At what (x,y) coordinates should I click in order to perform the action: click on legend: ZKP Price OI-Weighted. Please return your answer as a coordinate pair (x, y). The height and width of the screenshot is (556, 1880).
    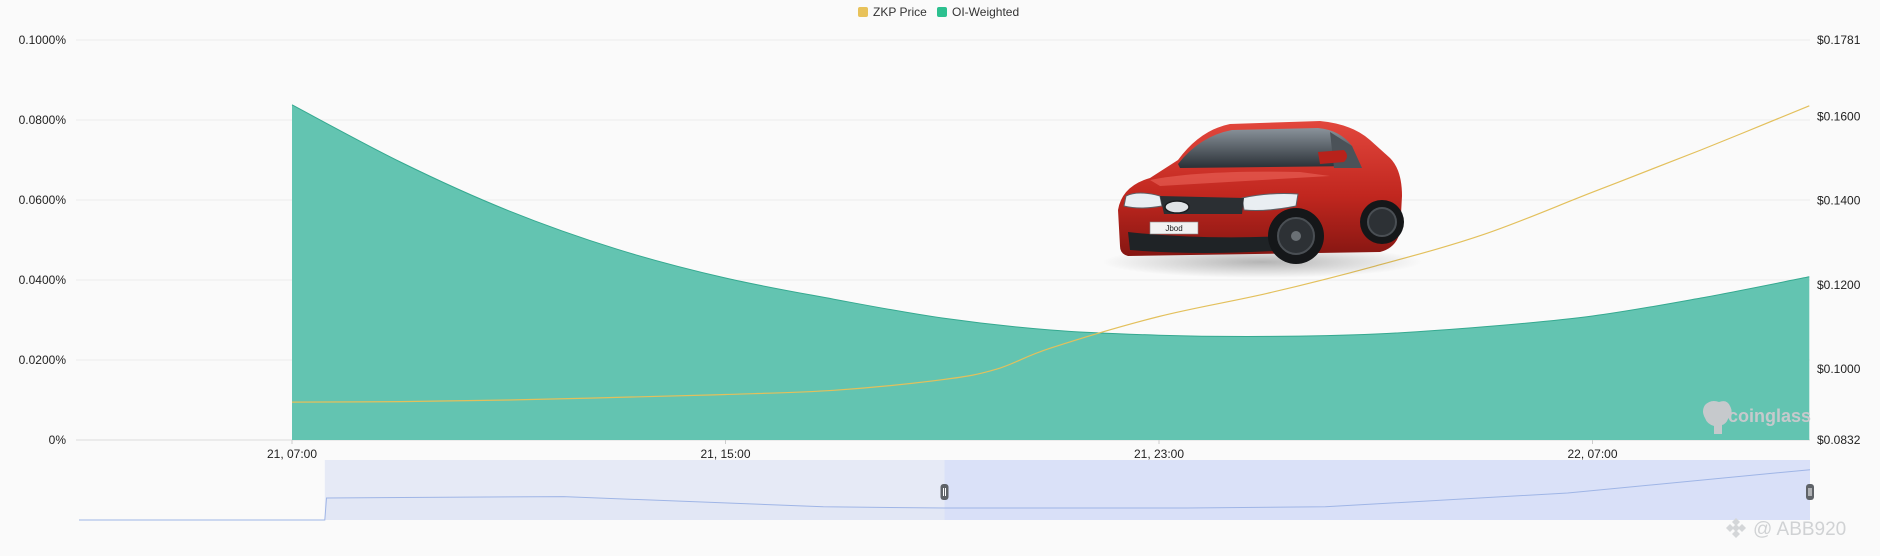
    Looking at the image, I should click on (938, 12).